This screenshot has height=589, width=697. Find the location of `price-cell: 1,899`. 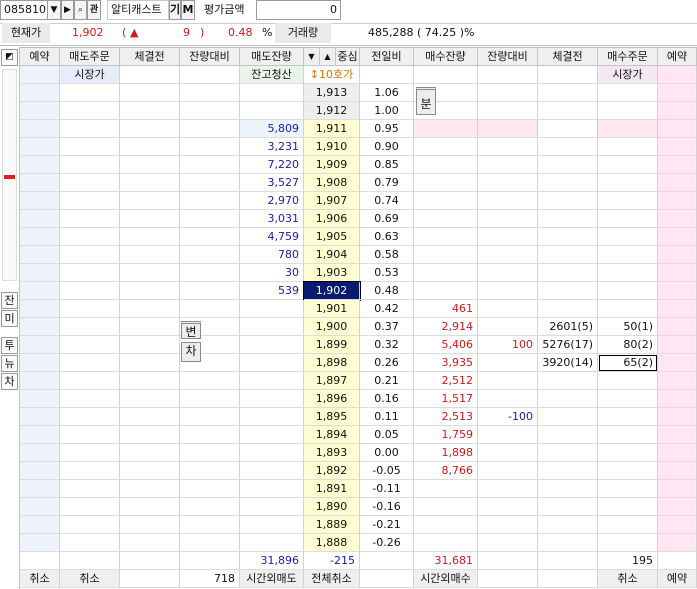

price-cell: 1,899 is located at coordinates (332, 345).